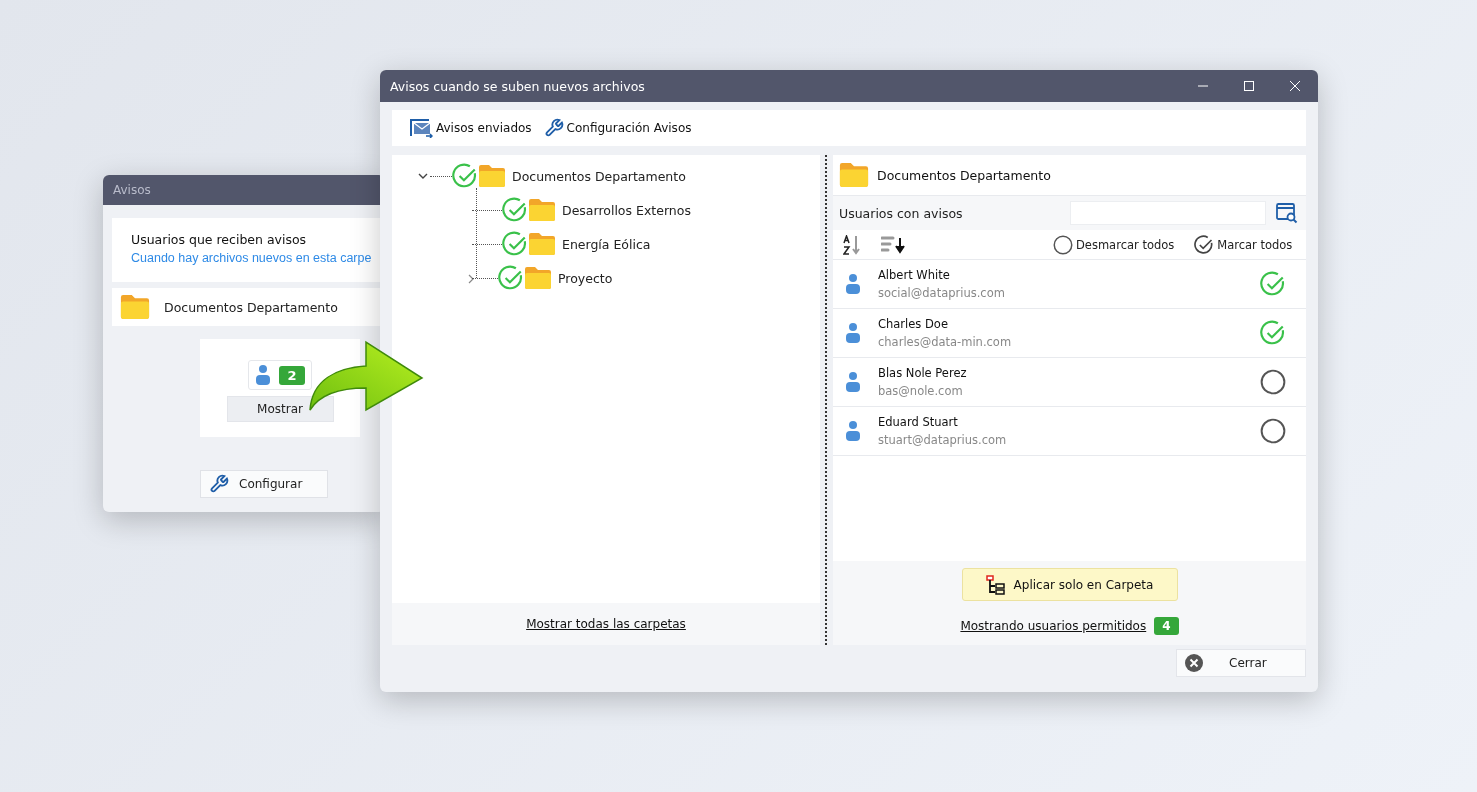  What do you see at coordinates (893, 244) in the screenshot?
I see `sort-list-icon` at bounding box center [893, 244].